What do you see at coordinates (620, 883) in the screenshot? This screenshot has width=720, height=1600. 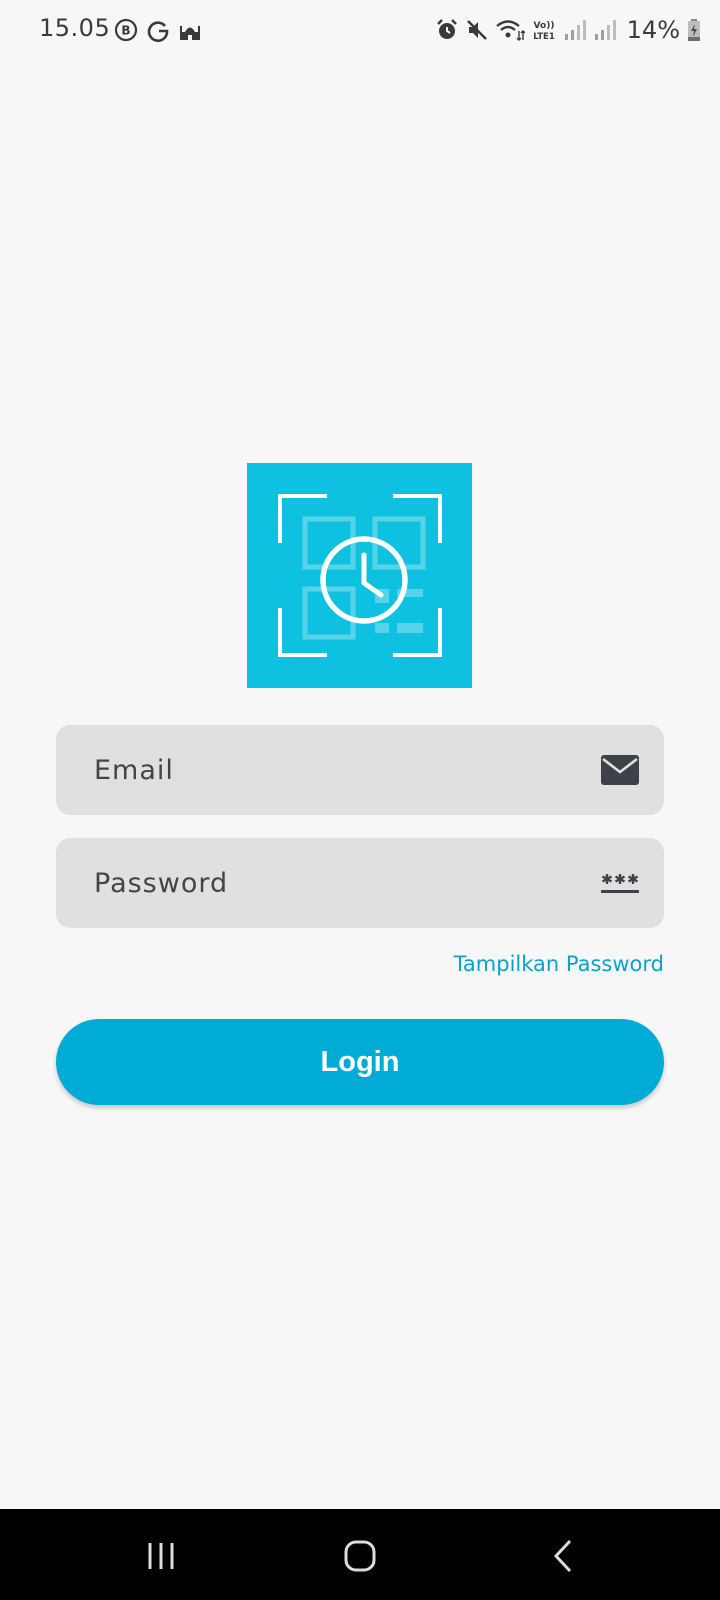 I see `password-icon` at bounding box center [620, 883].